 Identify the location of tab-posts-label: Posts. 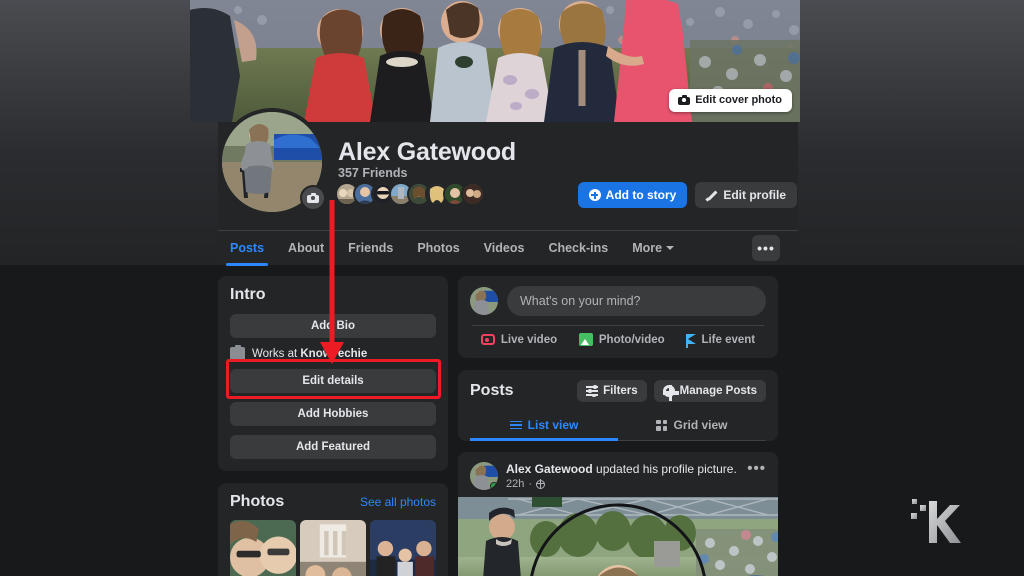
(247, 248).